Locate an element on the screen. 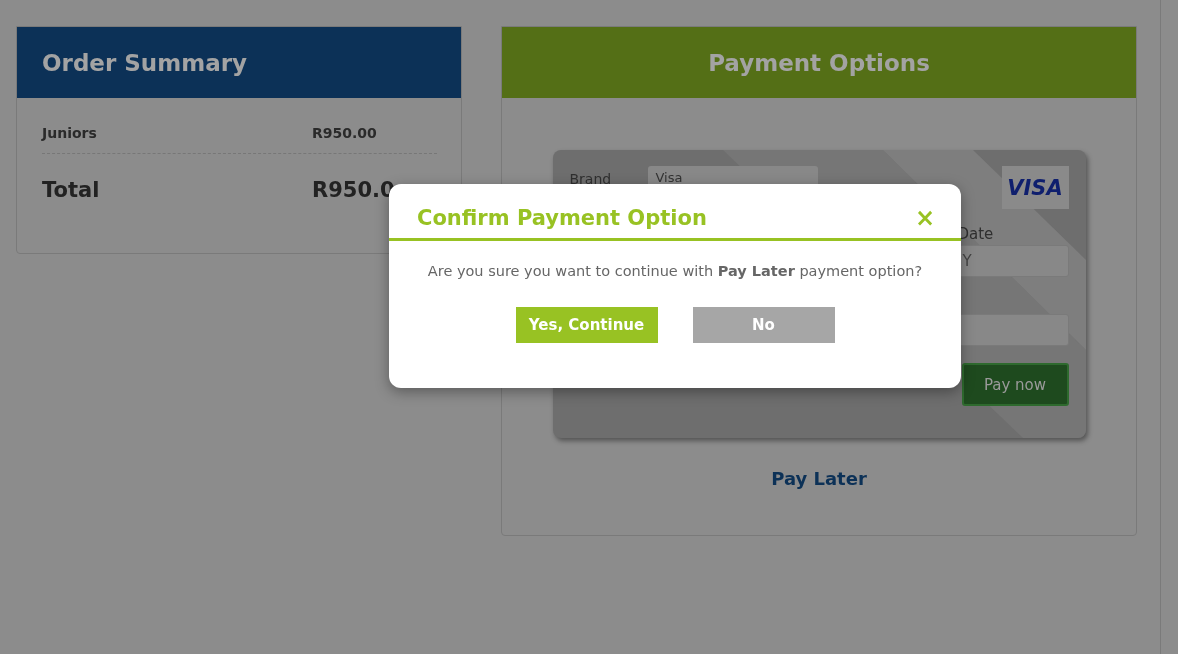 This screenshot has width=1178, height=654. close-button: × is located at coordinates (924, 218).